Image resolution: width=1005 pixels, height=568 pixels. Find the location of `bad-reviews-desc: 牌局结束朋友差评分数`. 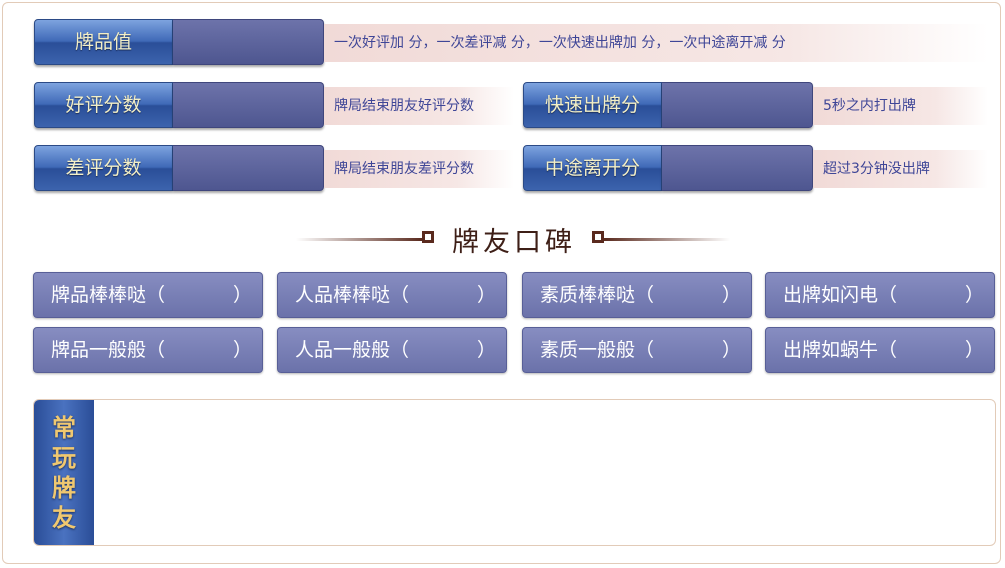

bad-reviews-desc: 牌局结束朋友差评分数 is located at coordinates (419, 169).